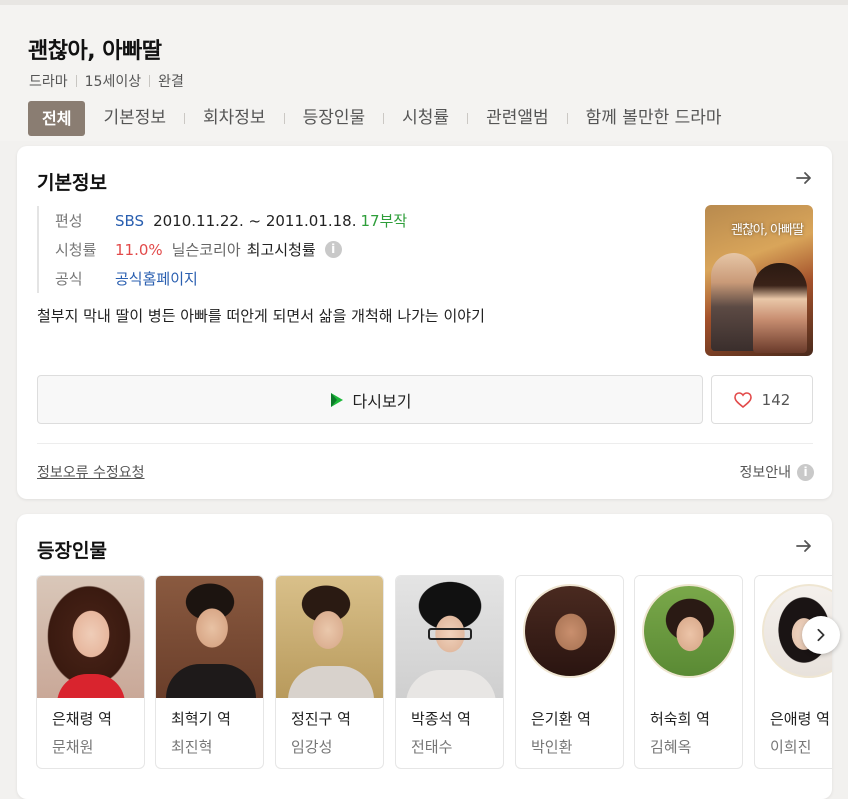  What do you see at coordinates (134, 118) in the screenshot?
I see `tab-basic-info: 기본정보` at bounding box center [134, 118].